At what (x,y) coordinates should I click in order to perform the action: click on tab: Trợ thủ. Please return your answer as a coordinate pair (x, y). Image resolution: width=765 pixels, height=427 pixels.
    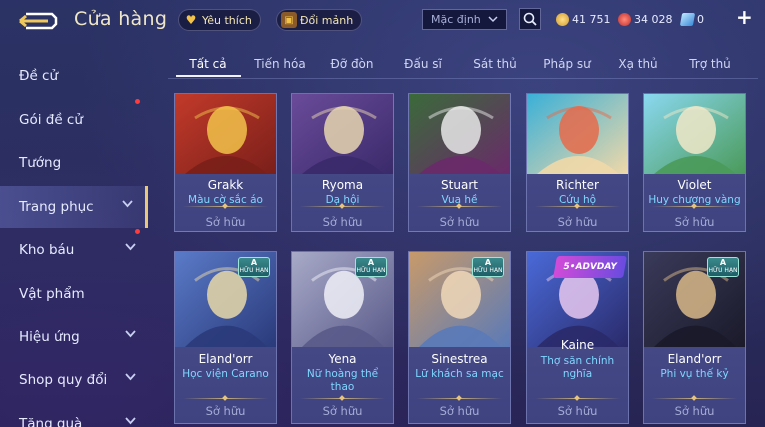
    Looking at the image, I should click on (710, 64).